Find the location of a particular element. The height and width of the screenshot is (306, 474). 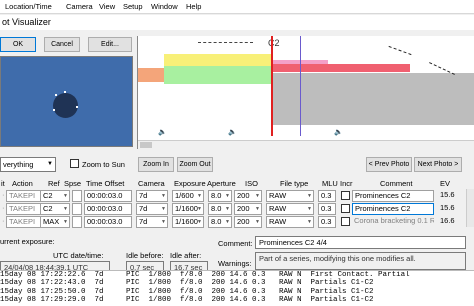

ev-value: 16.6 is located at coordinates (447, 220).